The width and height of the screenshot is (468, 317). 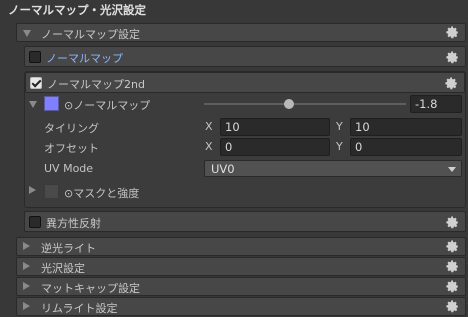 I want to click on tiling-x-label: X, so click(x=209, y=126).